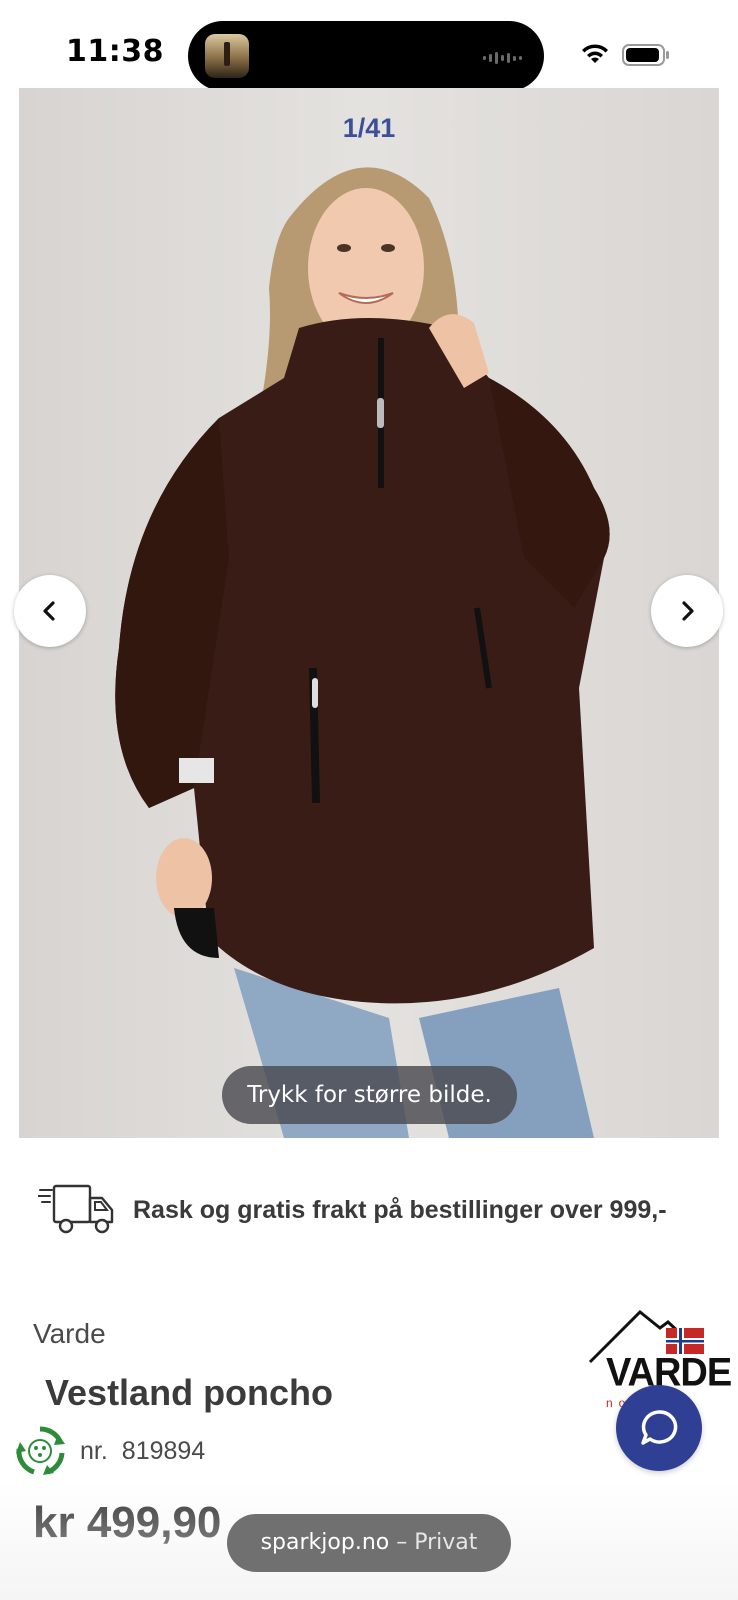 The height and width of the screenshot is (1600, 738). I want to click on dynamic-island, so click(366, 56).